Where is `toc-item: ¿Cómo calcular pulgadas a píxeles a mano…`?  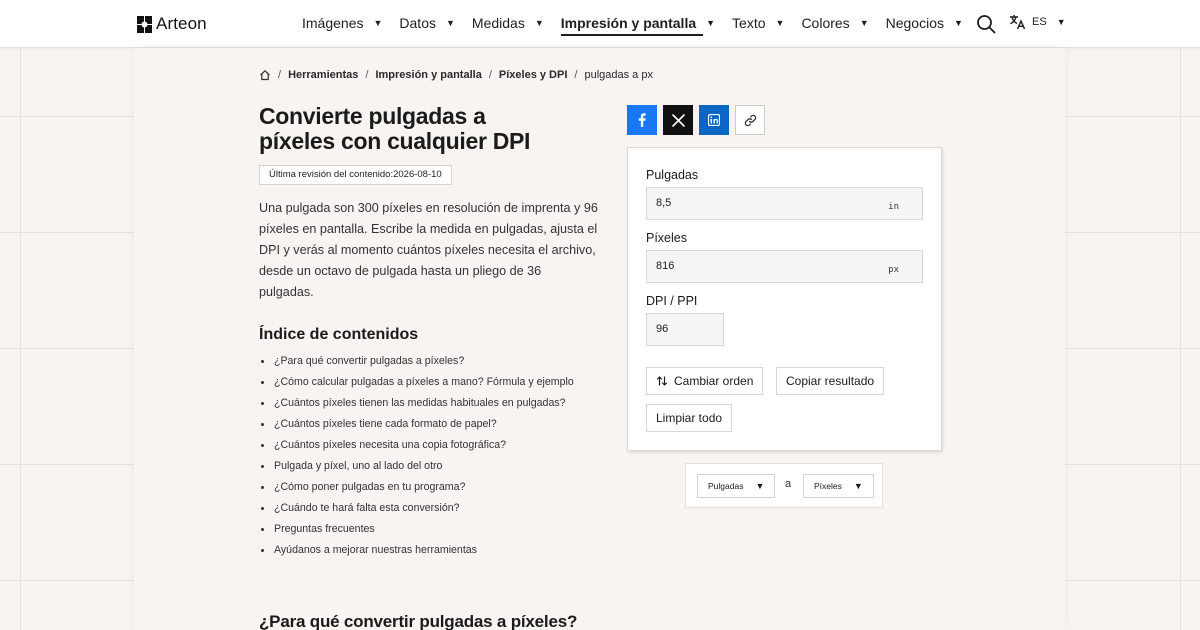 toc-item: ¿Cómo calcular pulgadas a píxeles a mano… is located at coordinates (416, 382).